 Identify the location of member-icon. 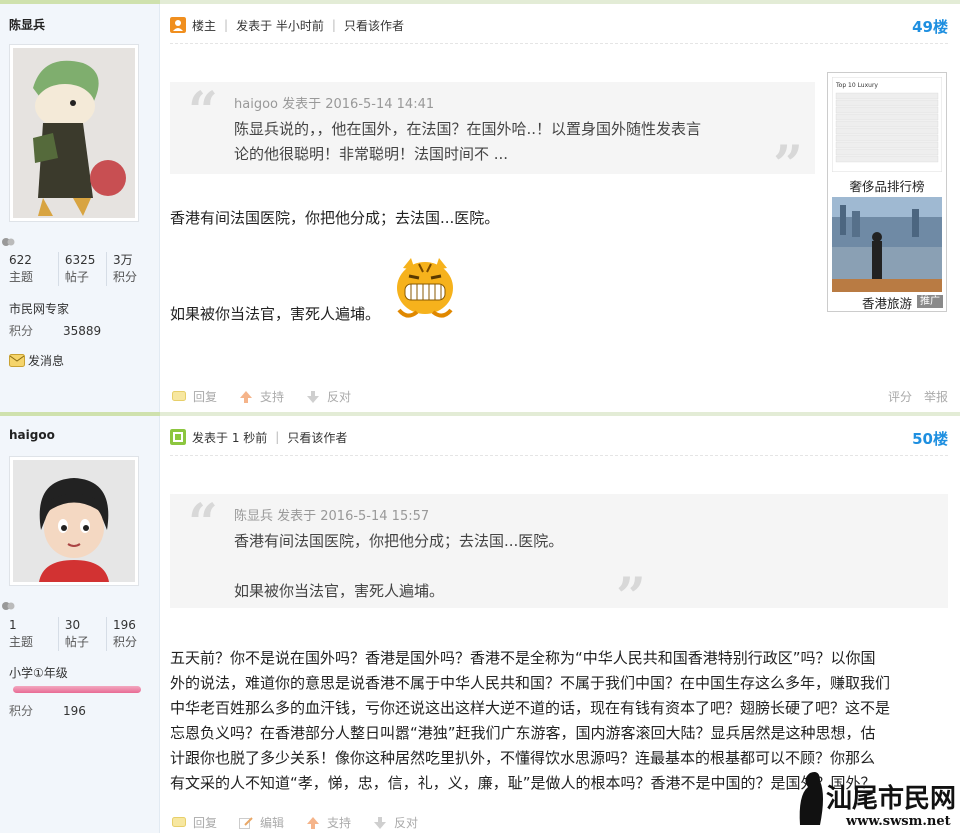
(178, 437).